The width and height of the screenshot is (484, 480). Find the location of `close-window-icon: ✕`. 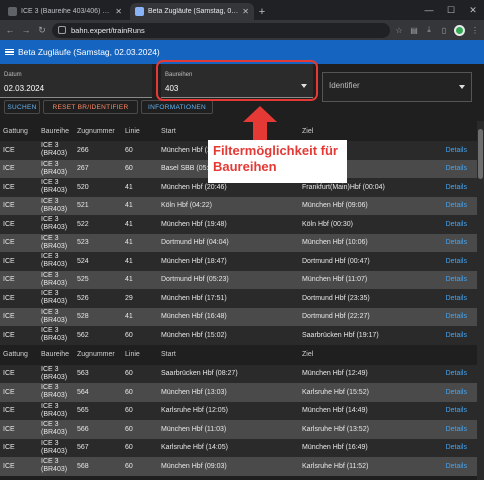

close-window-icon: ✕ is located at coordinates (473, 10).